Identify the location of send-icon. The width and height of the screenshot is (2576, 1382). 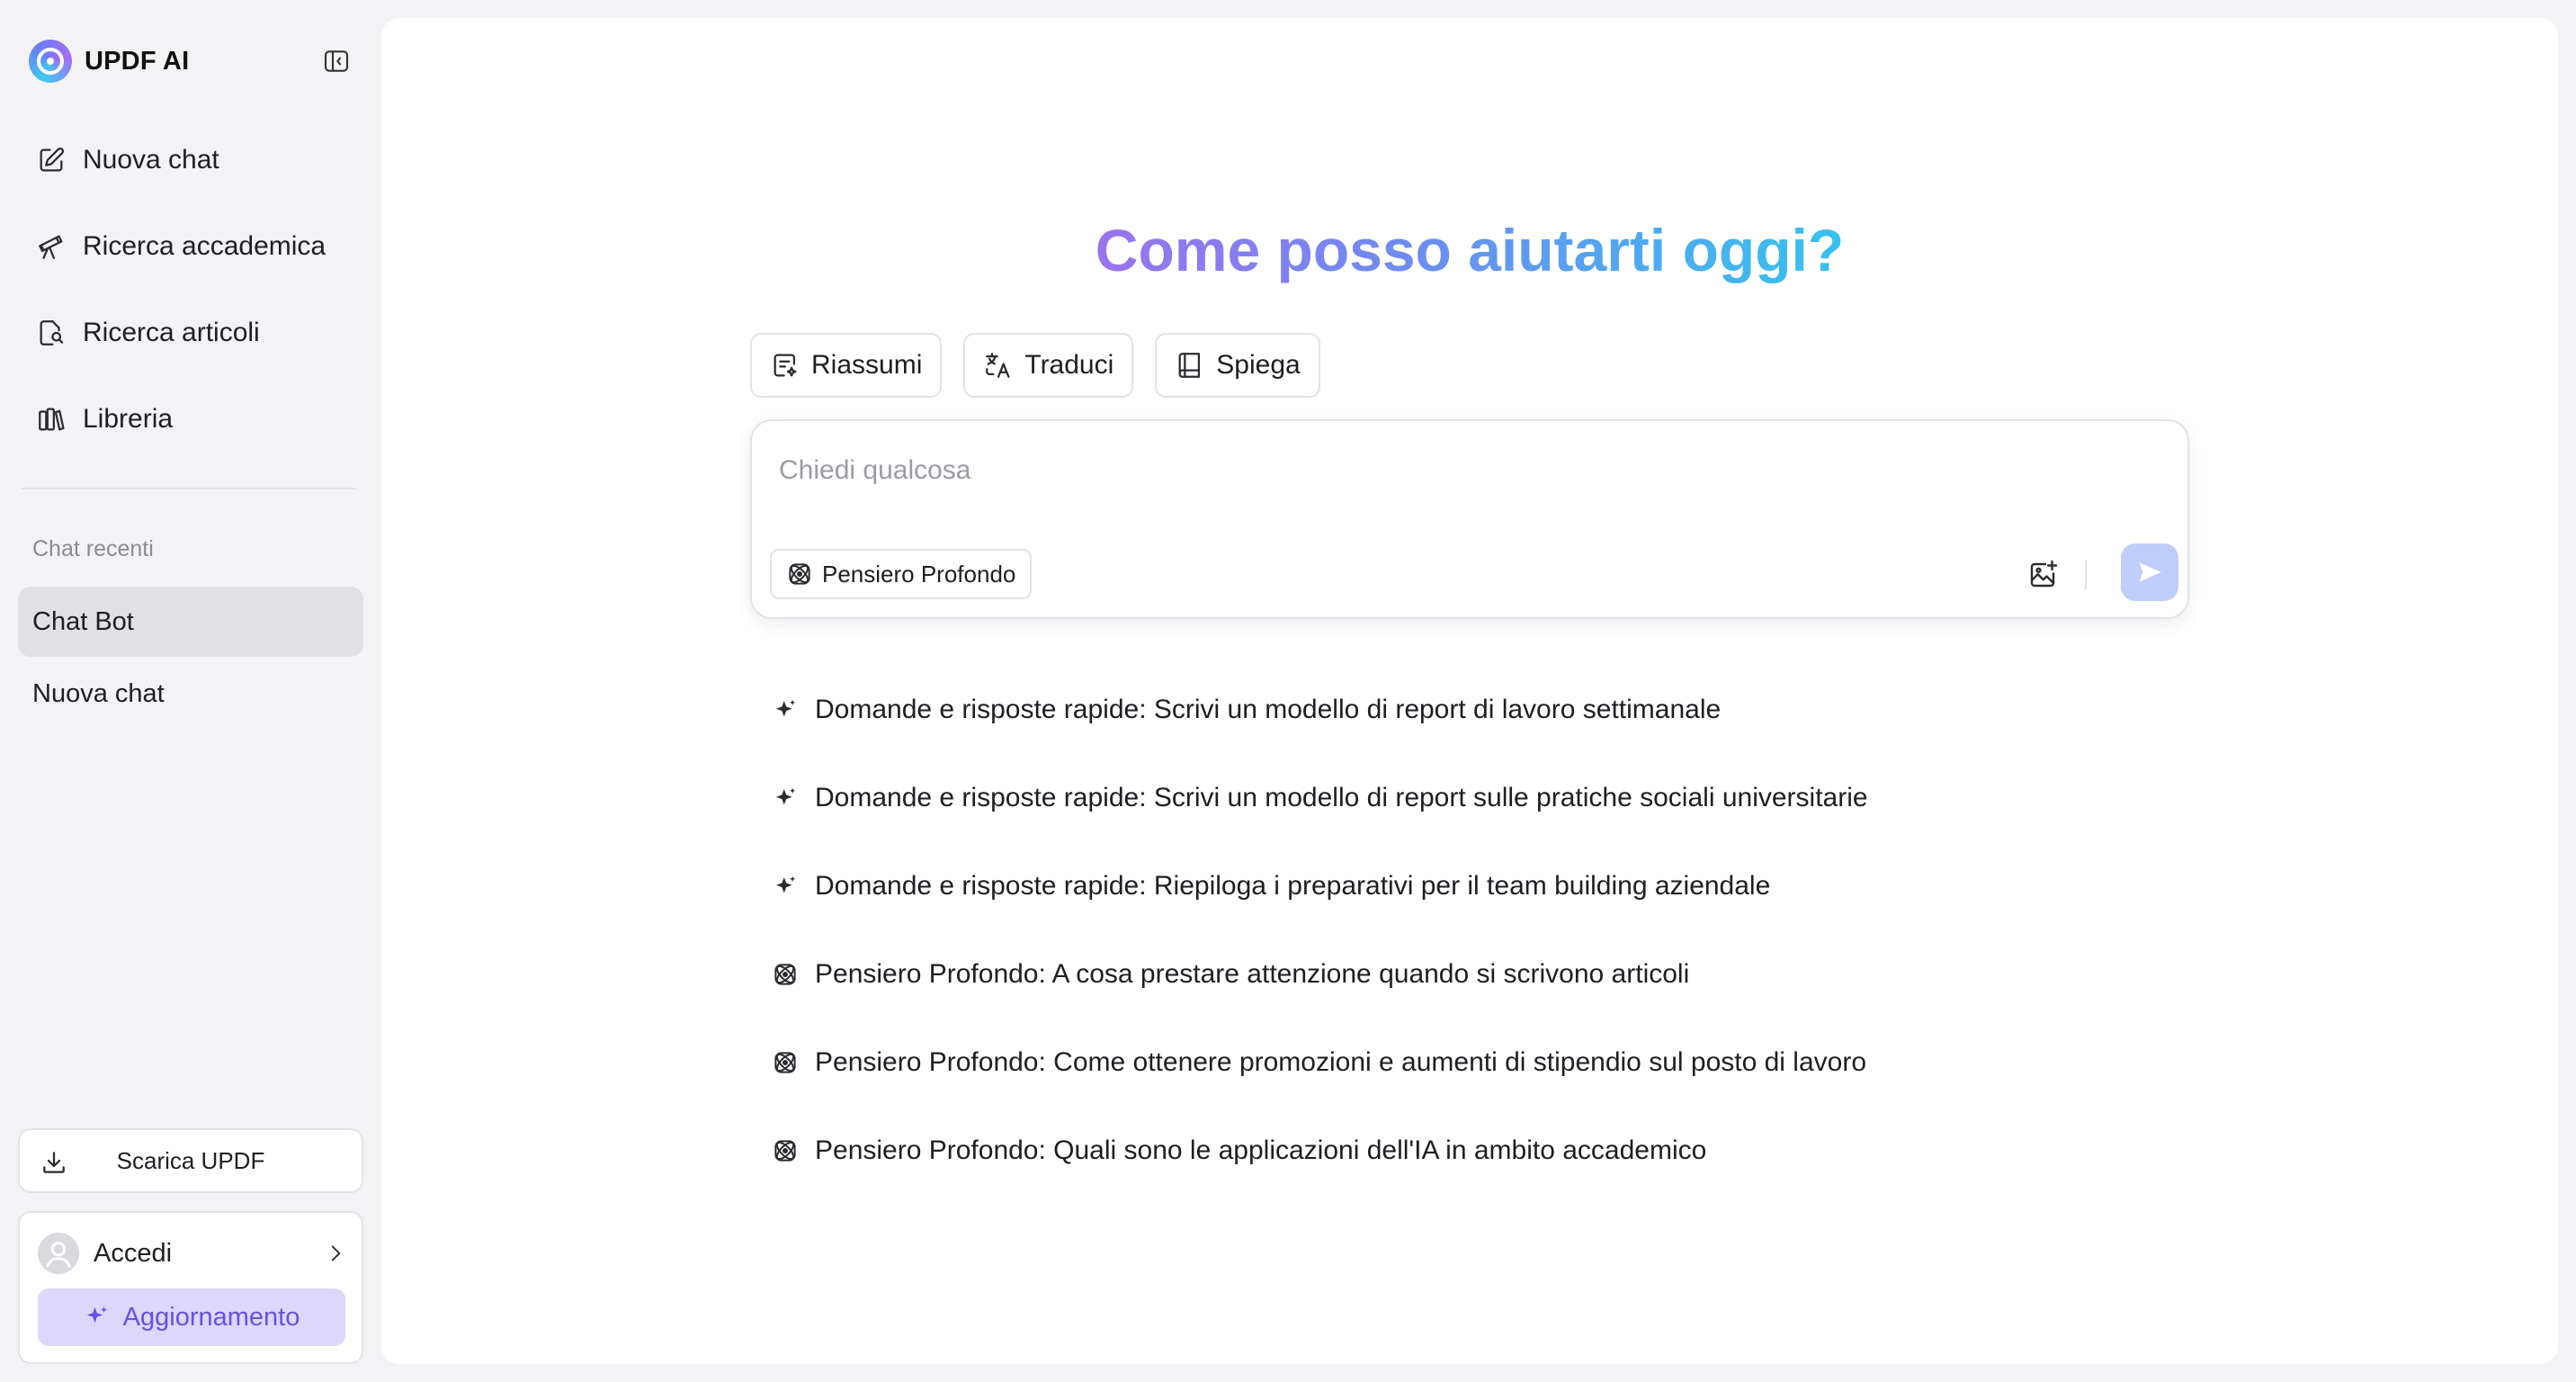
(2150, 572).